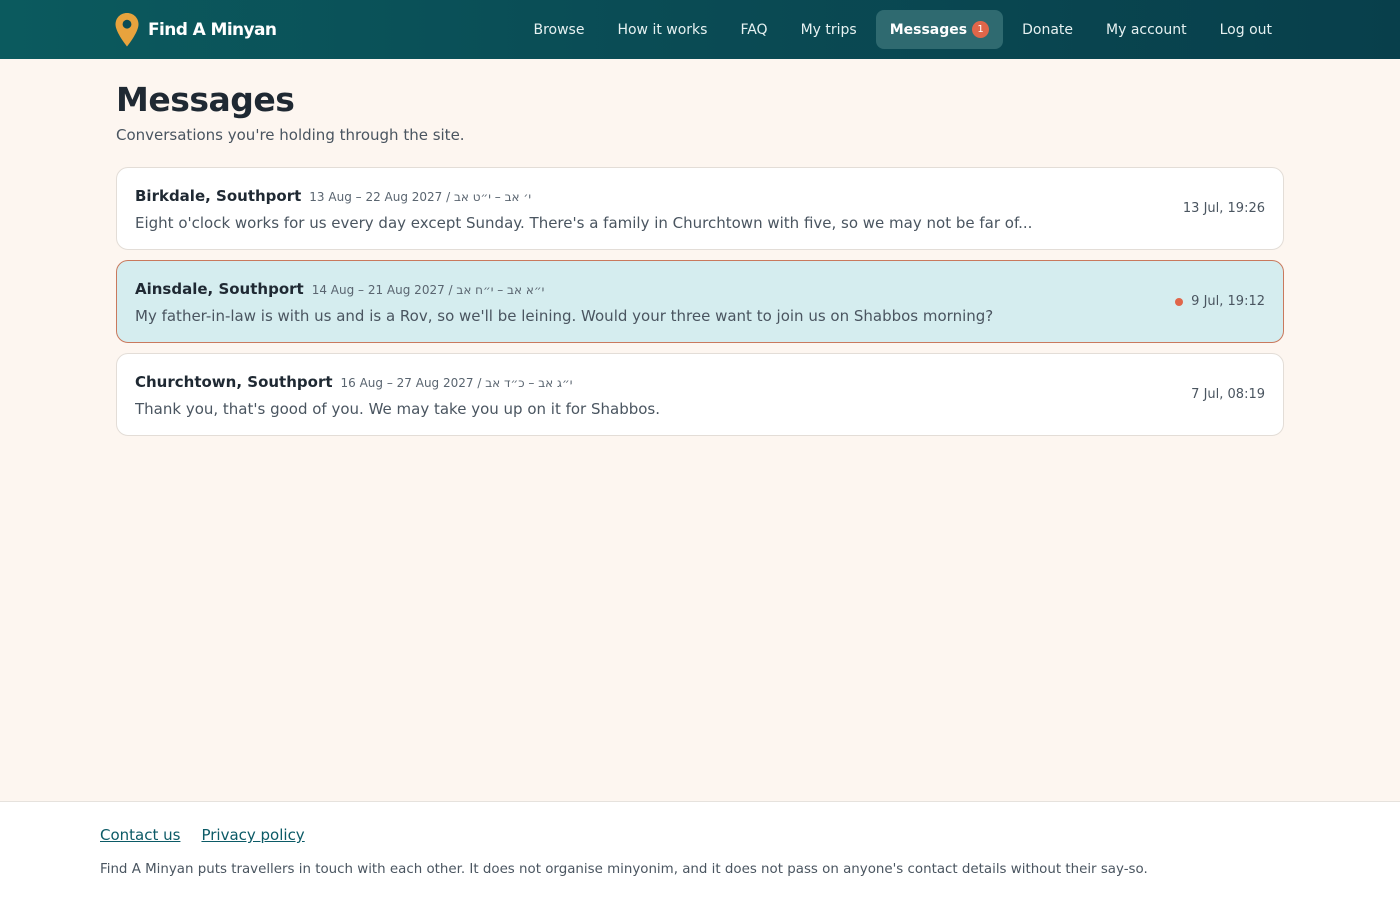 The width and height of the screenshot is (1400, 900). Describe the element at coordinates (218, 196) in the screenshot. I see `conversation-place: Birkdale, Southport` at that location.